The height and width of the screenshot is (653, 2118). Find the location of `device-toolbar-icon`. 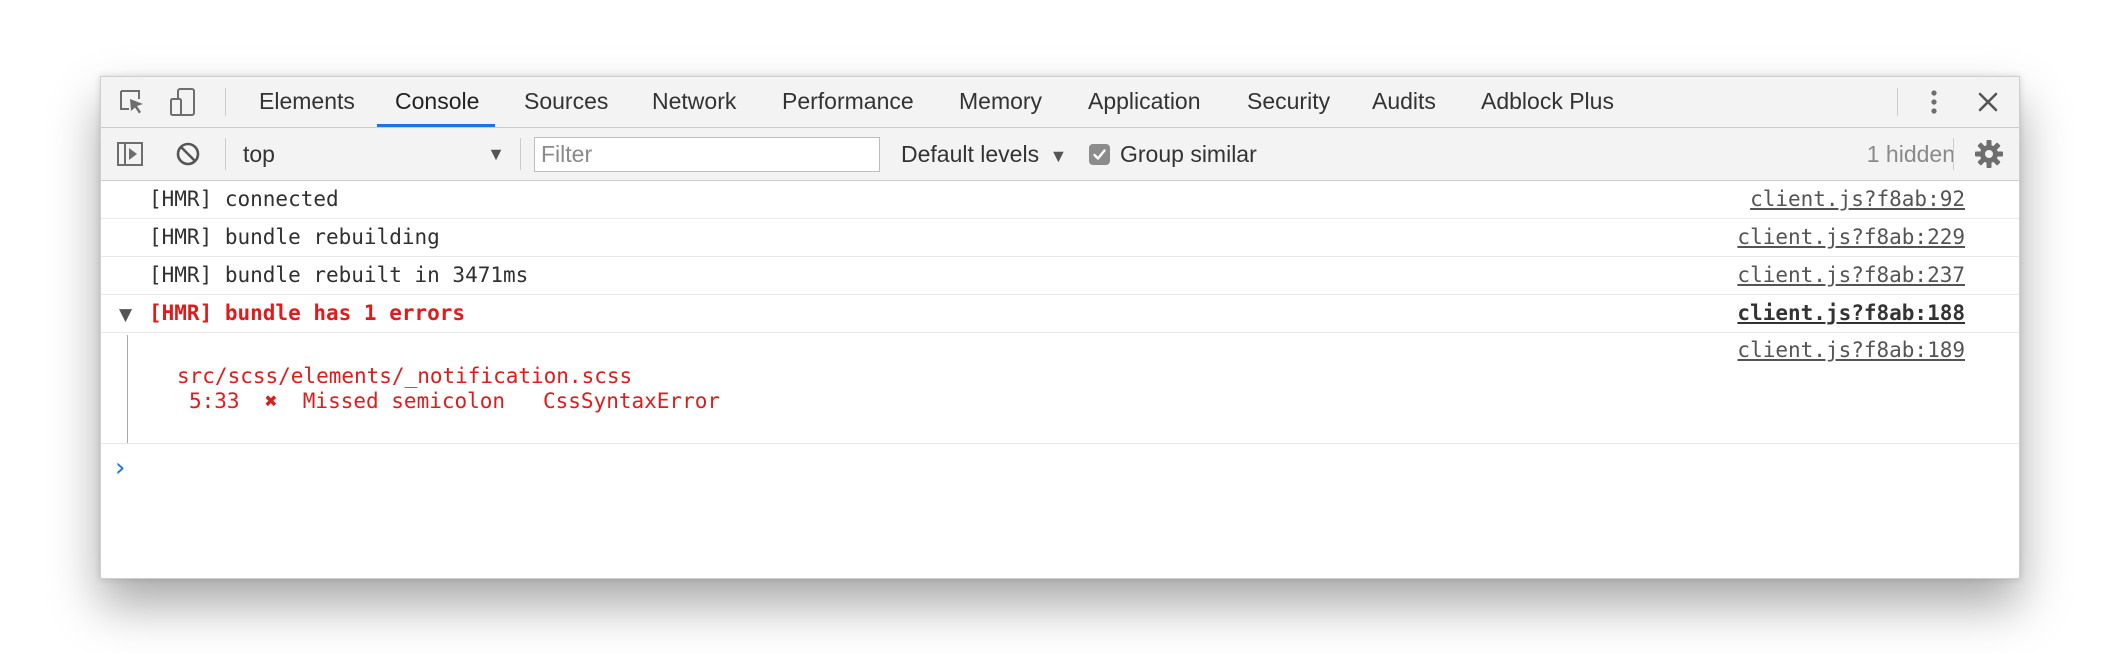

device-toolbar-icon is located at coordinates (184, 102).